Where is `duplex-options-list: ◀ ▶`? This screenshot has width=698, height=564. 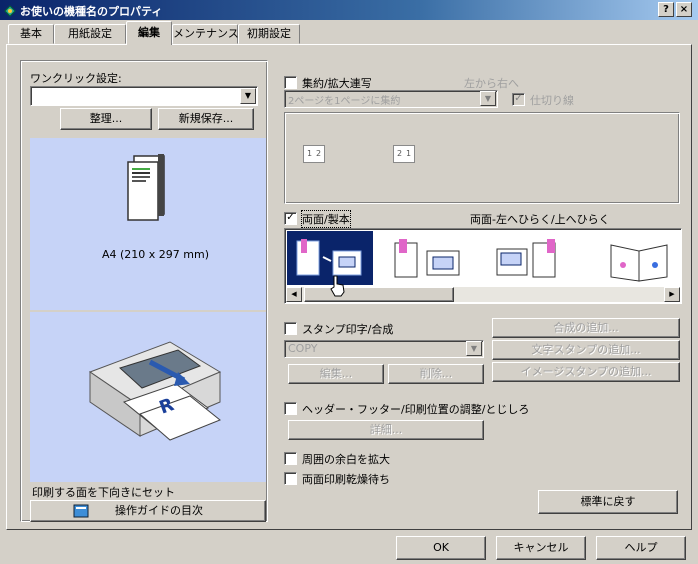 duplex-options-list: ◀ ▶ is located at coordinates (483, 266).